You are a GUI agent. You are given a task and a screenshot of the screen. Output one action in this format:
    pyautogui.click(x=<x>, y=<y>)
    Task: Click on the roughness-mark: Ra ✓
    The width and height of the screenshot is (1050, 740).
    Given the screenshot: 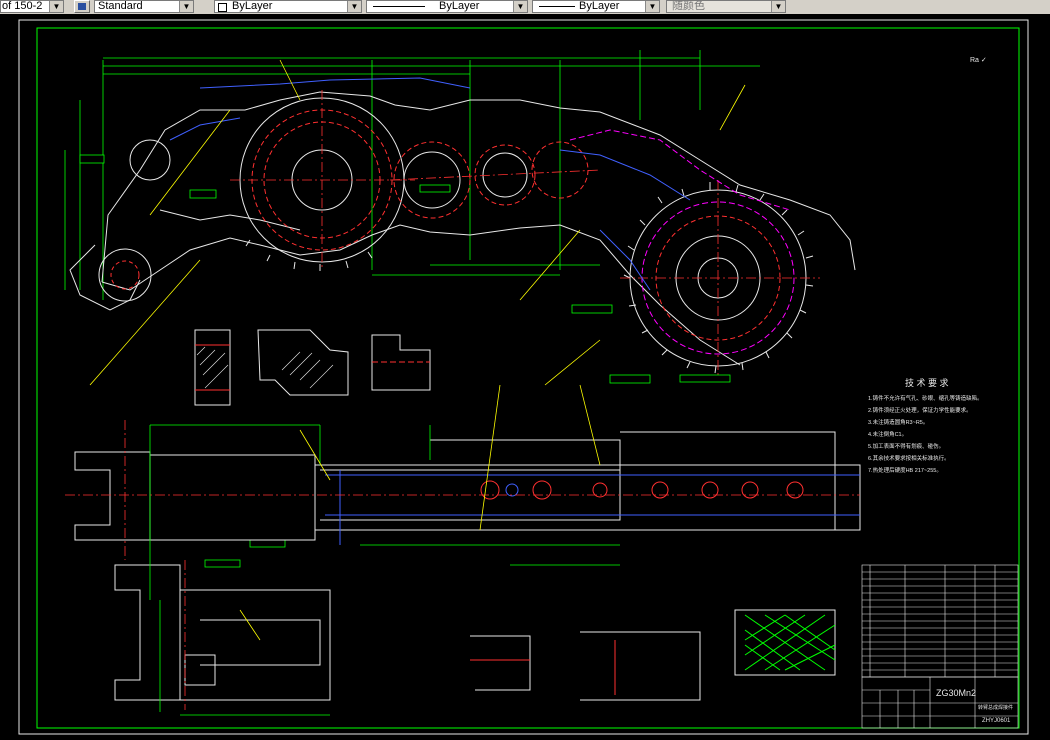 What is the action you would take?
    pyautogui.click(x=978, y=60)
    